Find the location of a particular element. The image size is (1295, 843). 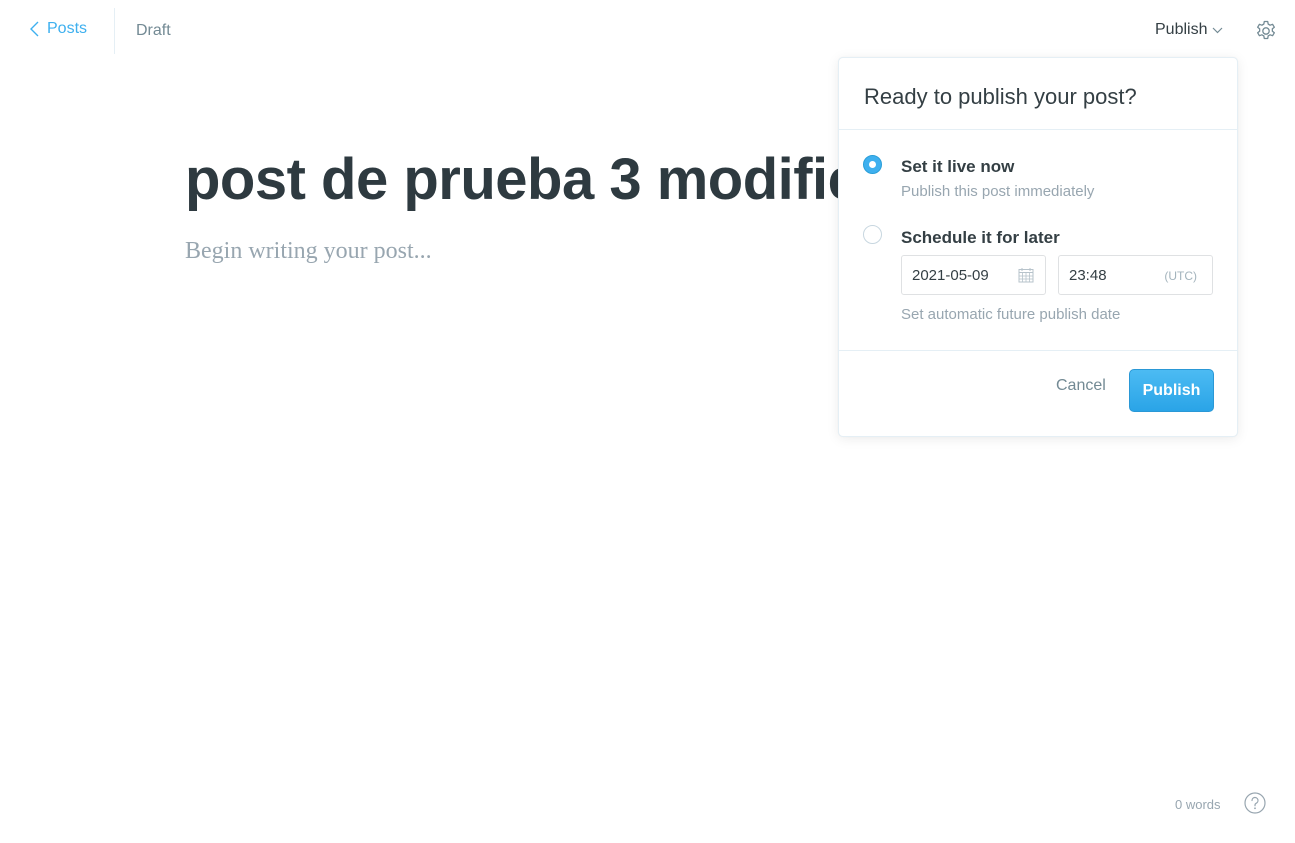

timezone-label: (UTC) is located at coordinates (1180, 276).